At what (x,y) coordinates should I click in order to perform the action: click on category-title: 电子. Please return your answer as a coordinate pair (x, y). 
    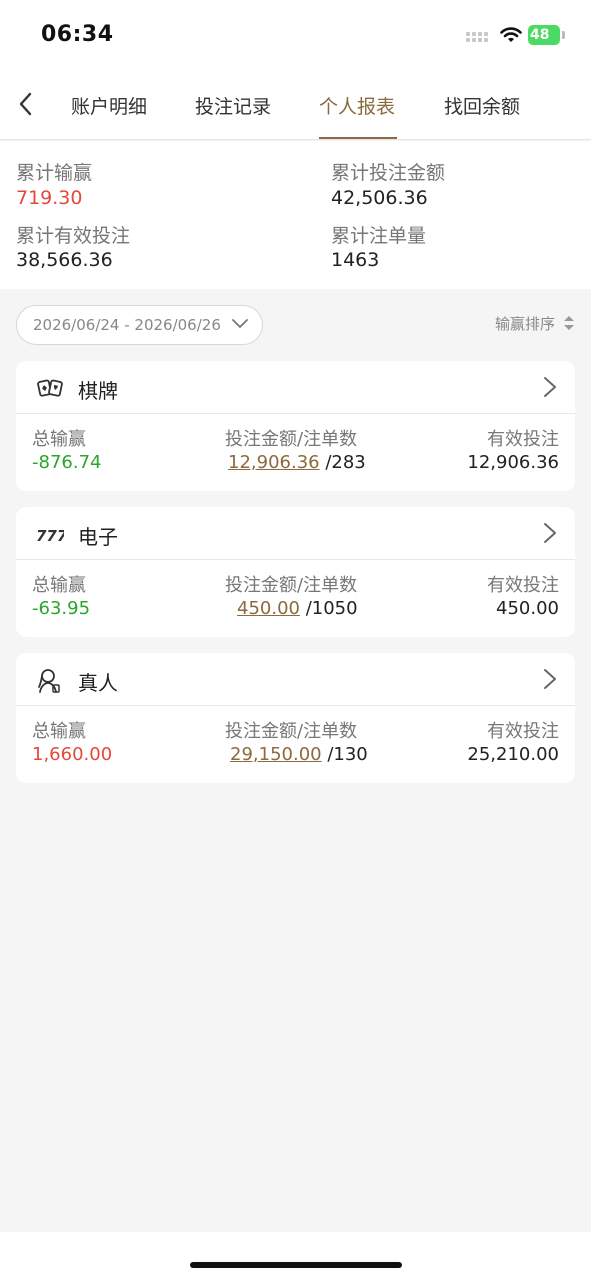
    Looking at the image, I should click on (98, 537).